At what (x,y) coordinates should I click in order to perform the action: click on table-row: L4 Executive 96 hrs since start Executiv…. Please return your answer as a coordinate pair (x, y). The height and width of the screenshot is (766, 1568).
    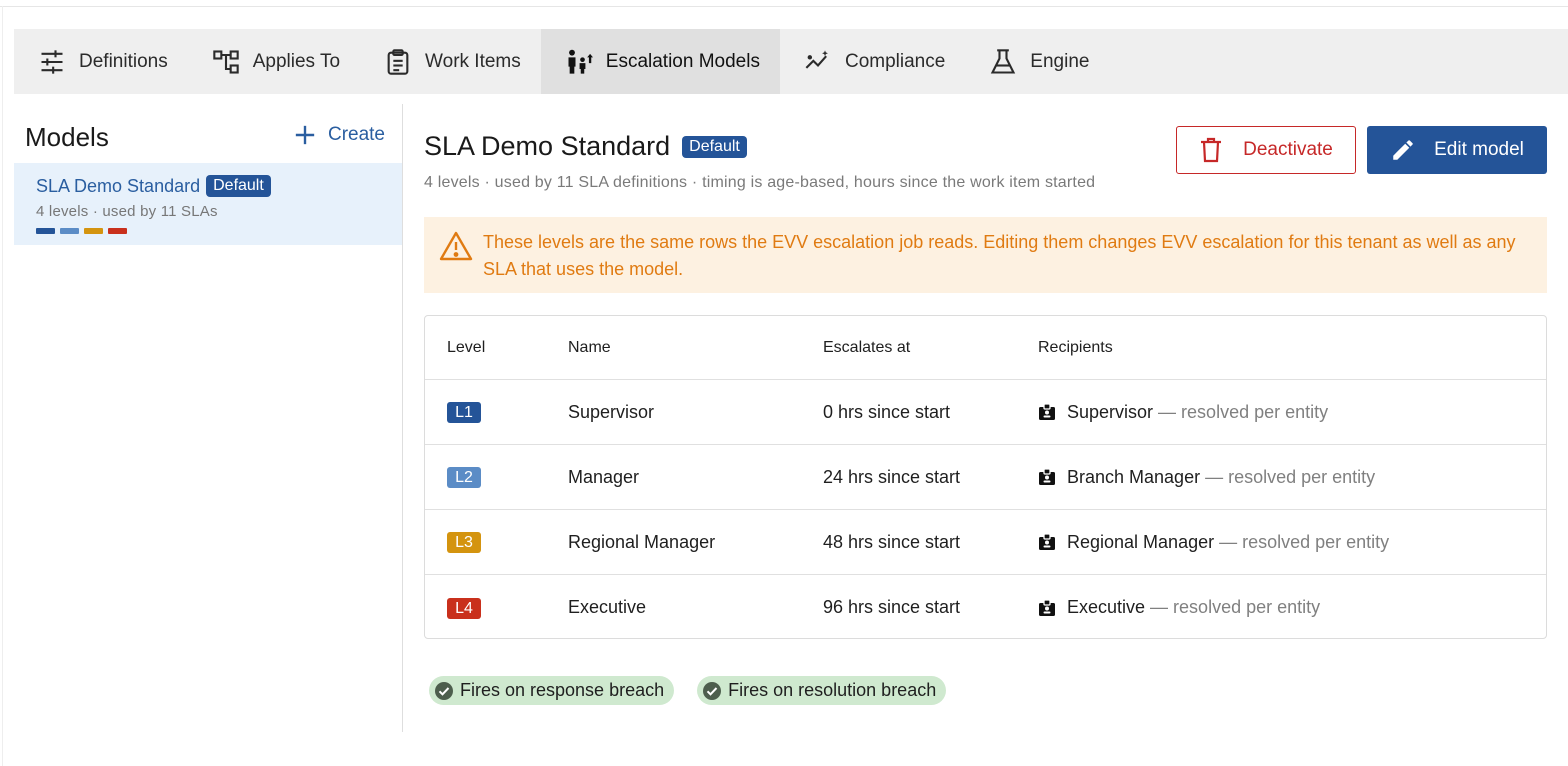
    Looking at the image, I should click on (985, 607).